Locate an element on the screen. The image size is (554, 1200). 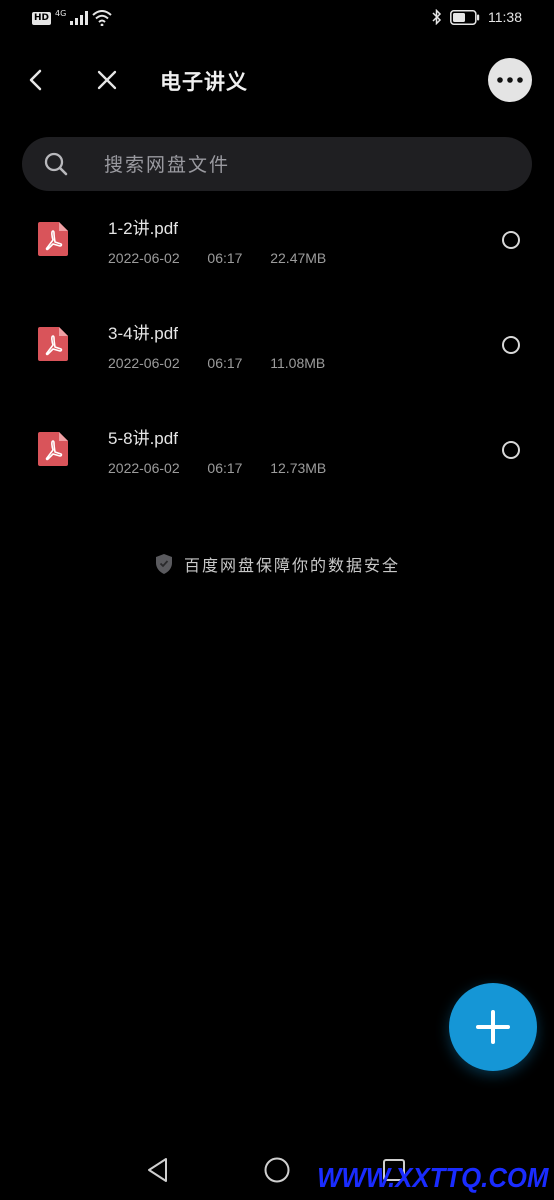
file-size: 11.08MB is located at coordinates (298, 363).